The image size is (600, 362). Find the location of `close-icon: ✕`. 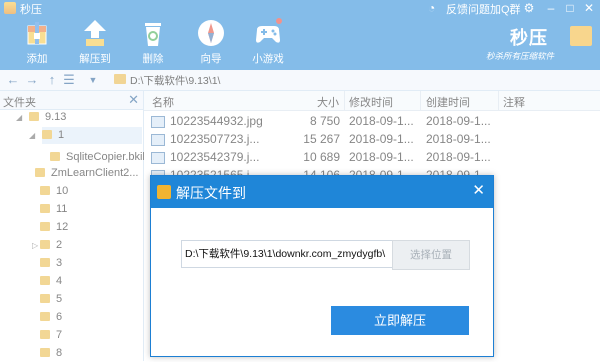

close-icon: ✕ is located at coordinates (478, 190).